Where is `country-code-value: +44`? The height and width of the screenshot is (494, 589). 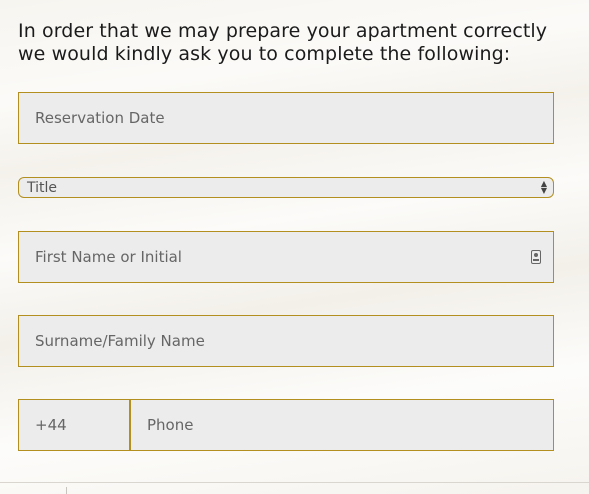 country-code-value: +44 is located at coordinates (51, 425).